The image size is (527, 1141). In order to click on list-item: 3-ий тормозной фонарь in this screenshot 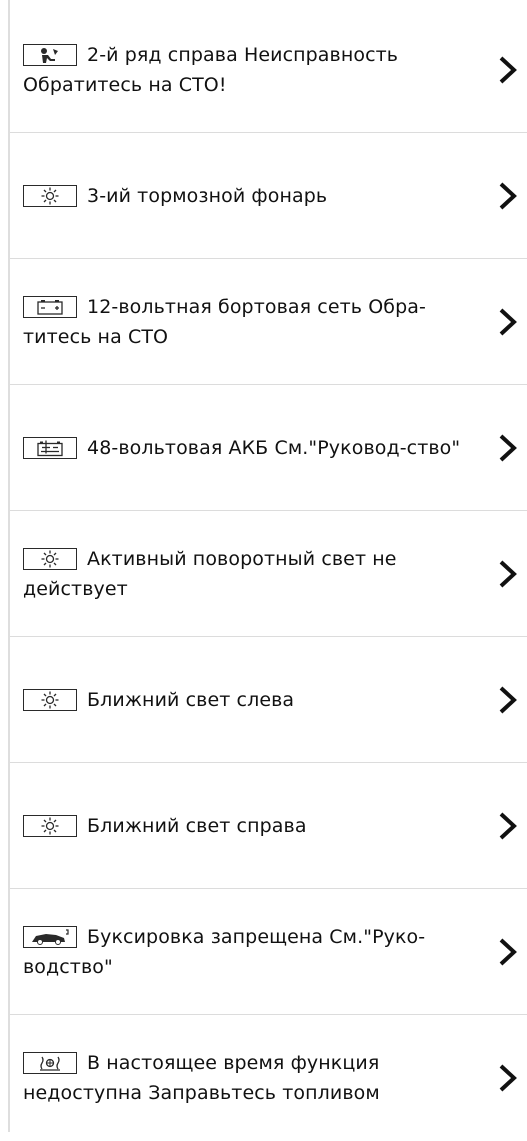, I will do `click(268, 196)`.